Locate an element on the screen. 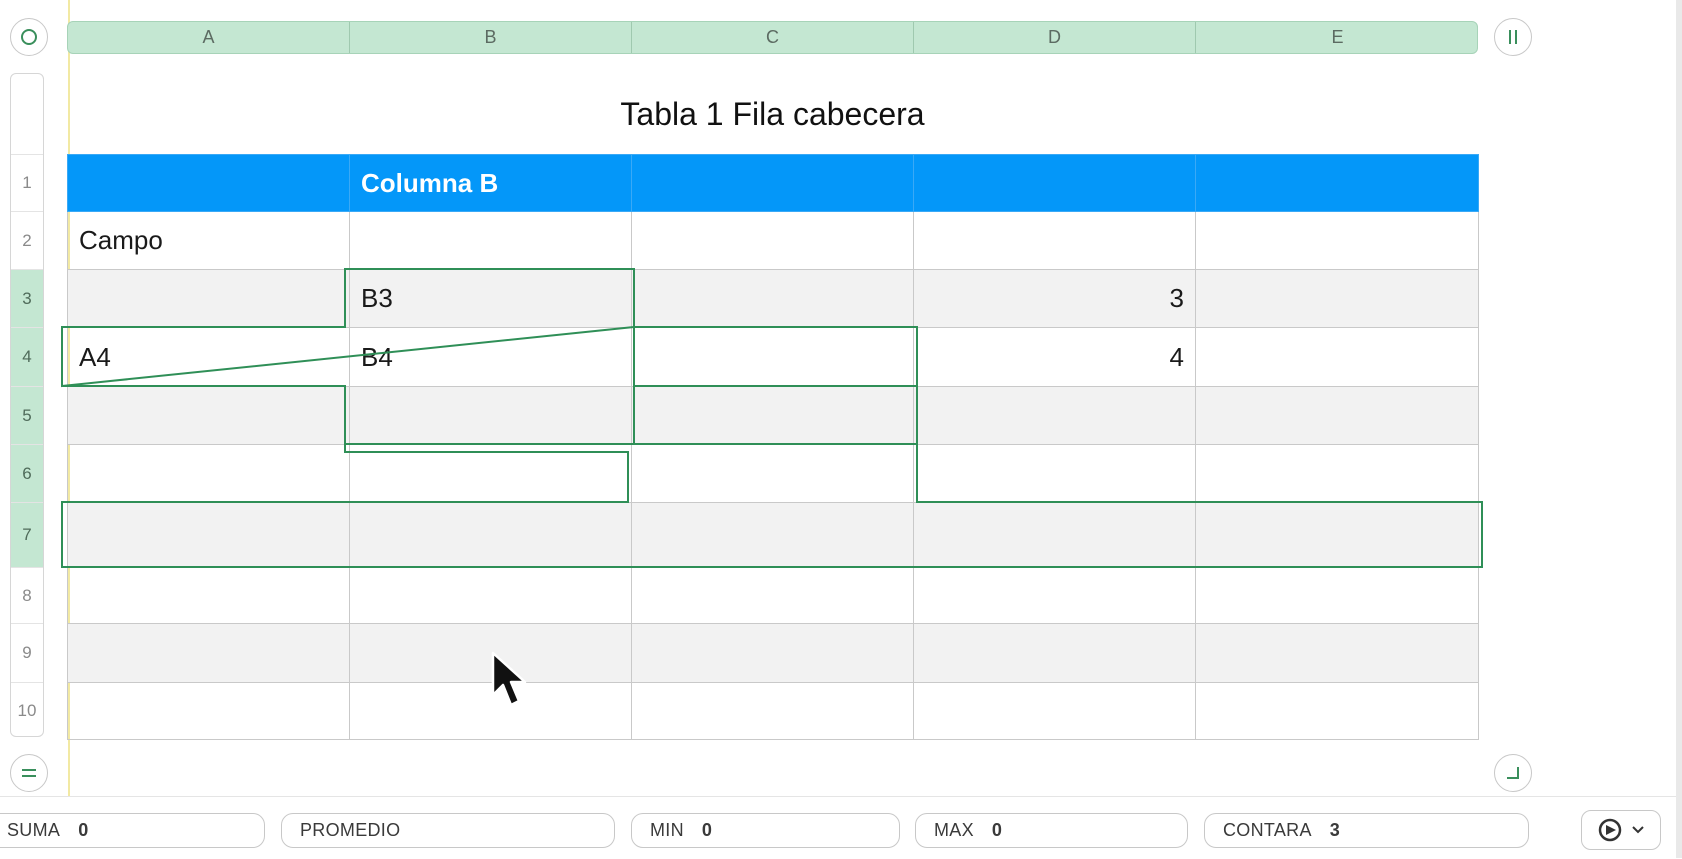 The height and width of the screenshot is (859, 1682). column-header-d: D is located at coordinates (1055, 37).